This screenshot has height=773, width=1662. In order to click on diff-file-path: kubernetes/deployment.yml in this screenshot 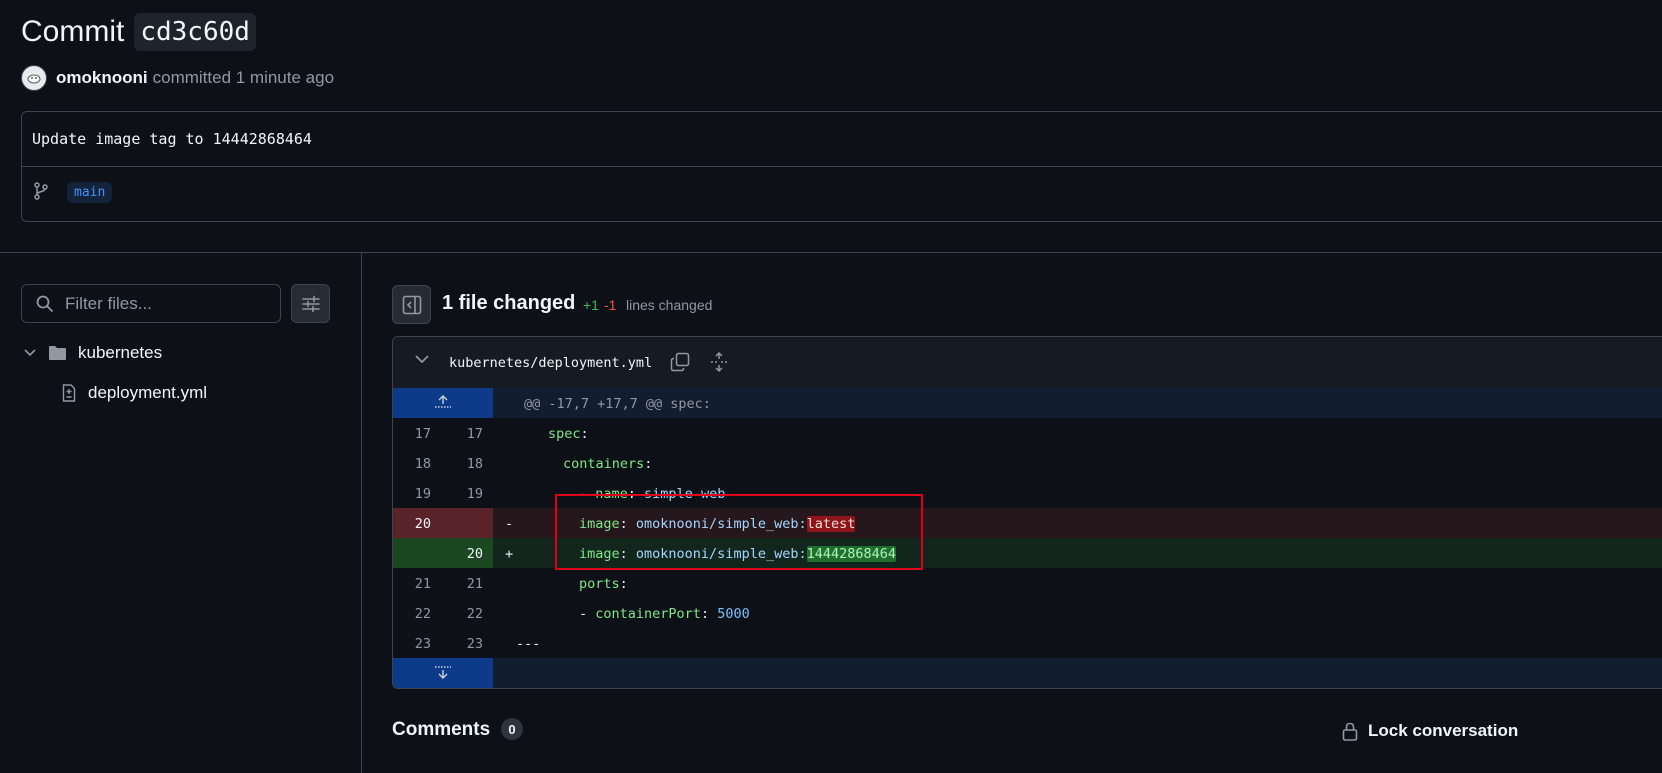, I will do `click(550, 363)`.